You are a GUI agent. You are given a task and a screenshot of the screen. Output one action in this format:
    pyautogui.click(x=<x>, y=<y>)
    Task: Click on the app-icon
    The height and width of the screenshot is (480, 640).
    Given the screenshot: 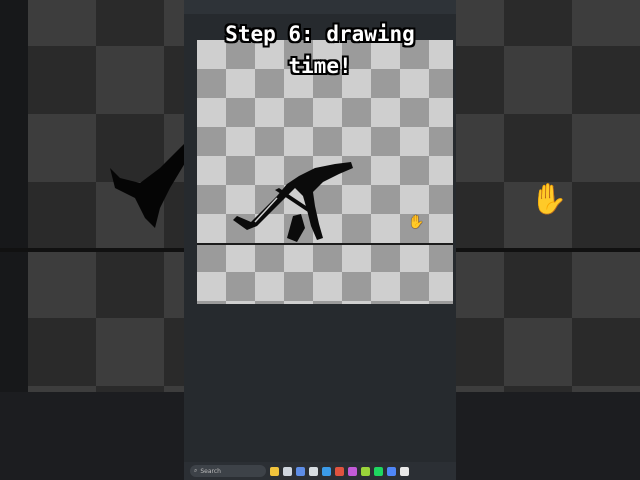 What is the action you would take?
    pyautogui.click(x=365, y=471)
    